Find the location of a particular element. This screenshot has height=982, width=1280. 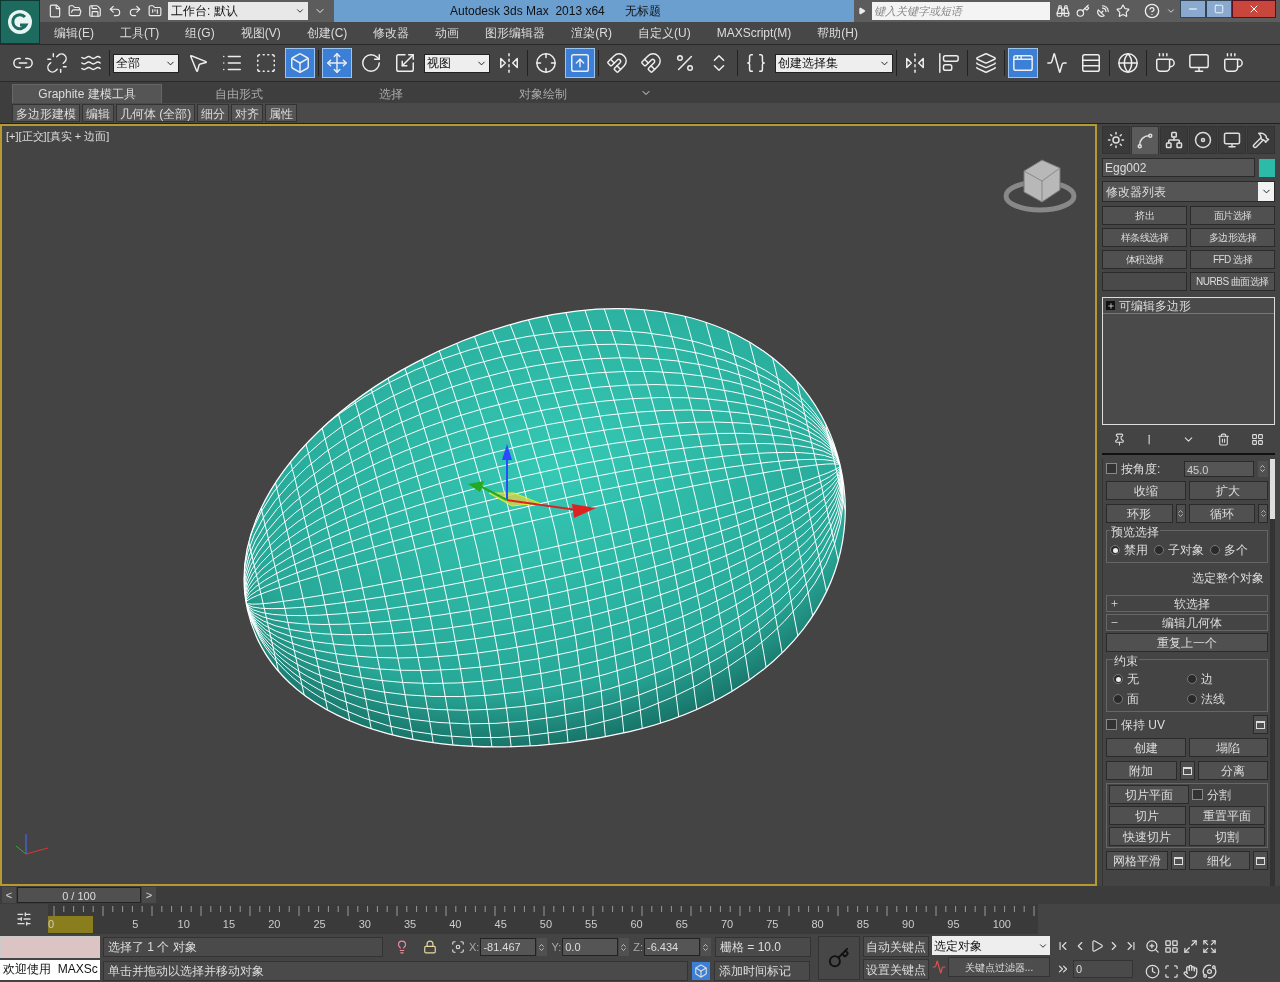

panel-button: 塌陷 is located at coordinates (1228, 747).